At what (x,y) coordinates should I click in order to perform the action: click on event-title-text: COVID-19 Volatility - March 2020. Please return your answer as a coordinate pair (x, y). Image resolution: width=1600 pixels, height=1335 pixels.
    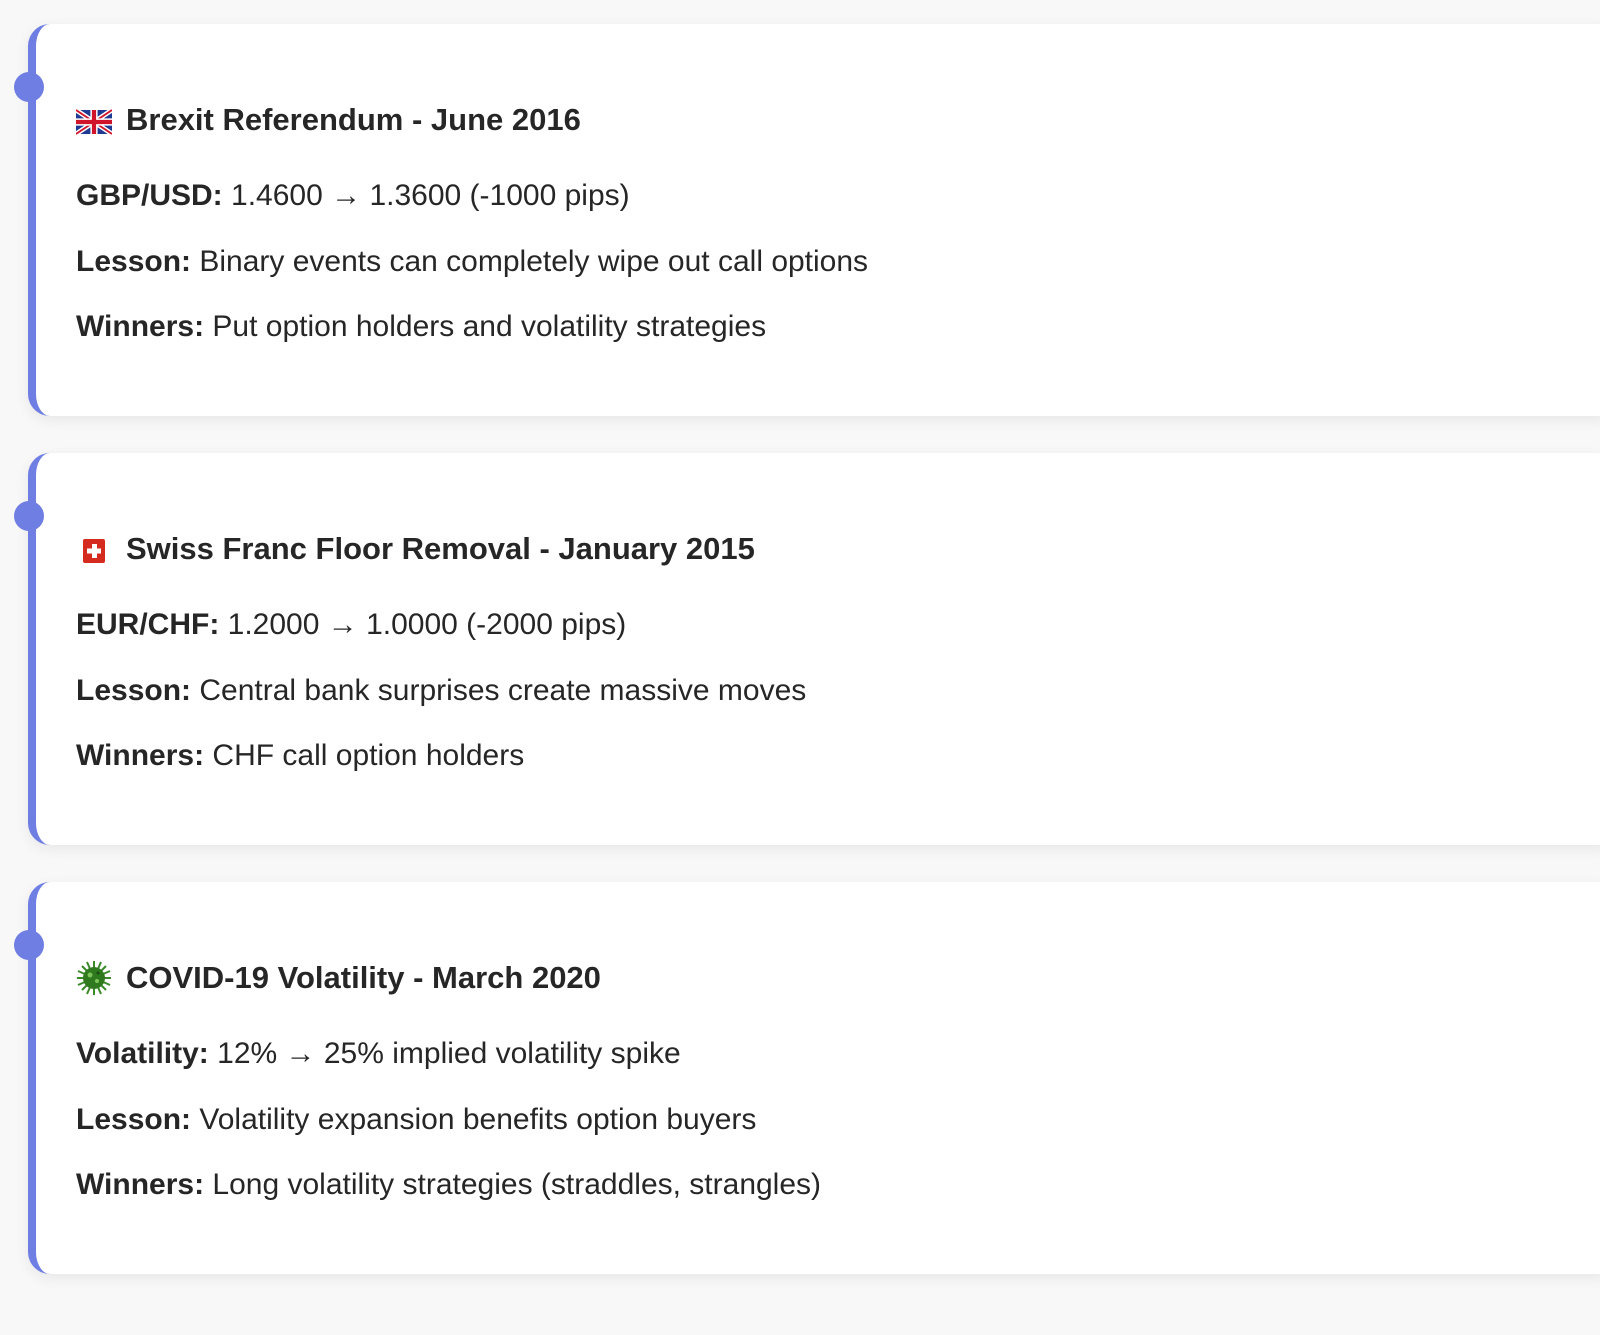
    Looking at the image, I should click on (363, 977).